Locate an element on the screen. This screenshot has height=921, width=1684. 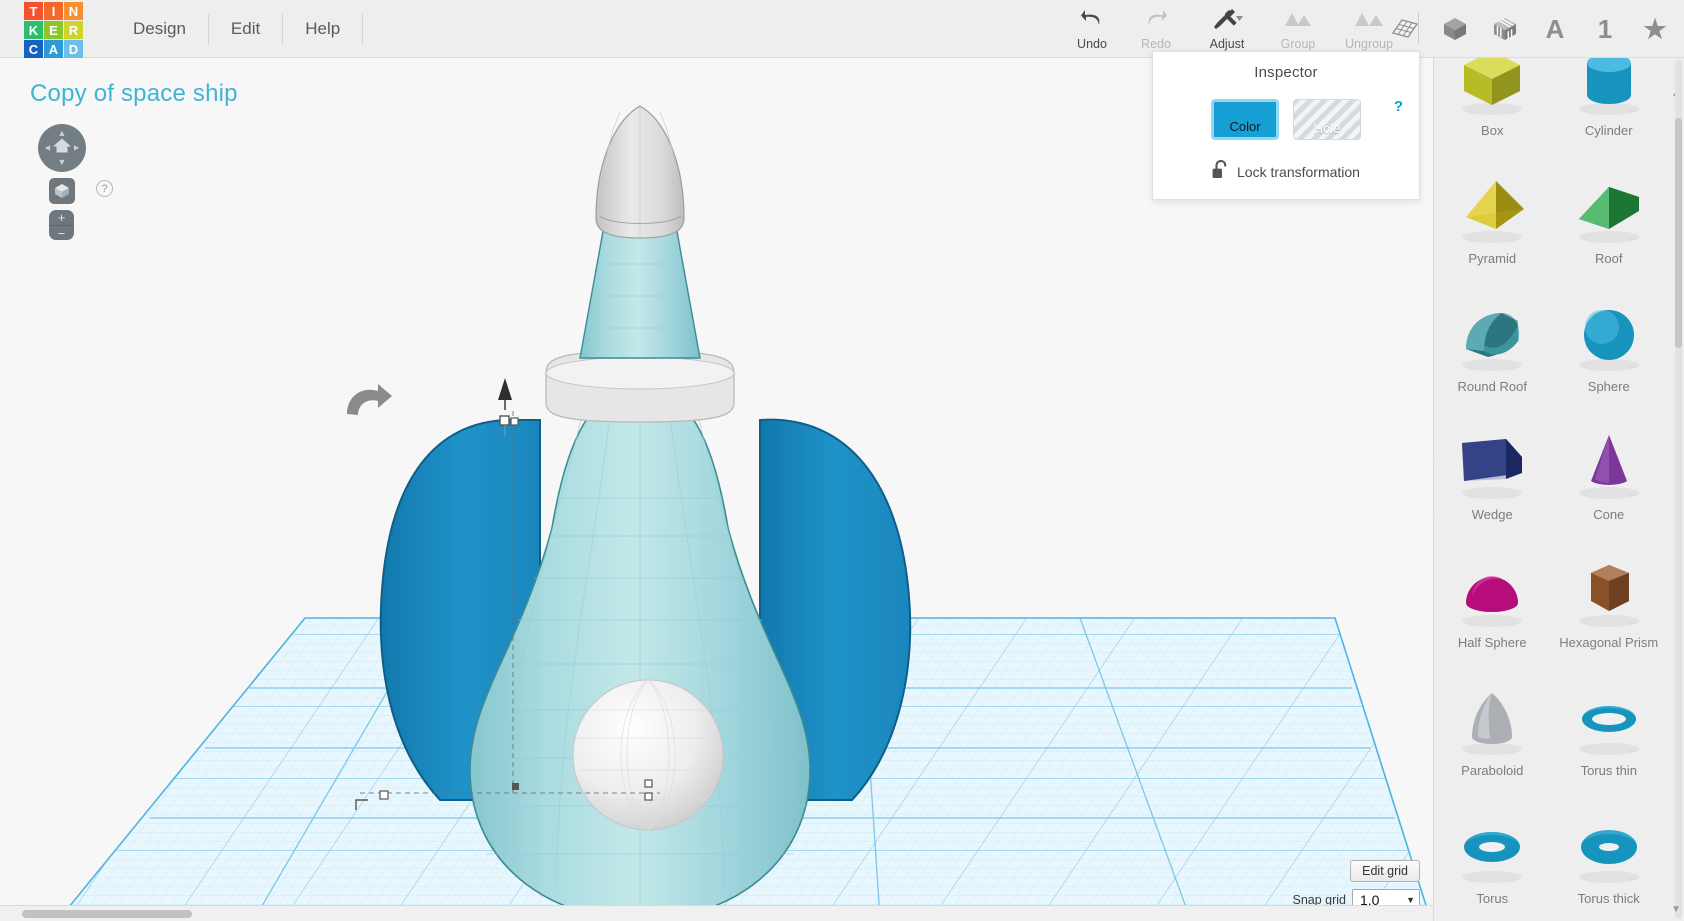
wedge-icon is located at coordinates (1492, 463).